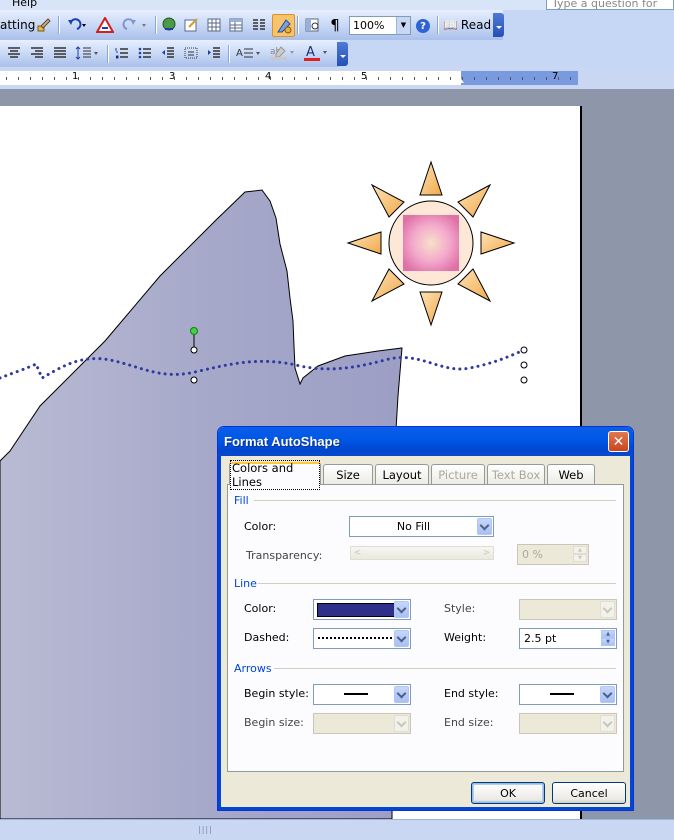 This screenshot has height=840, width=674. Describe the element at coordinates (610, 5) in the screenshot. I see `ask-question-box: Type a question for help` at that location.